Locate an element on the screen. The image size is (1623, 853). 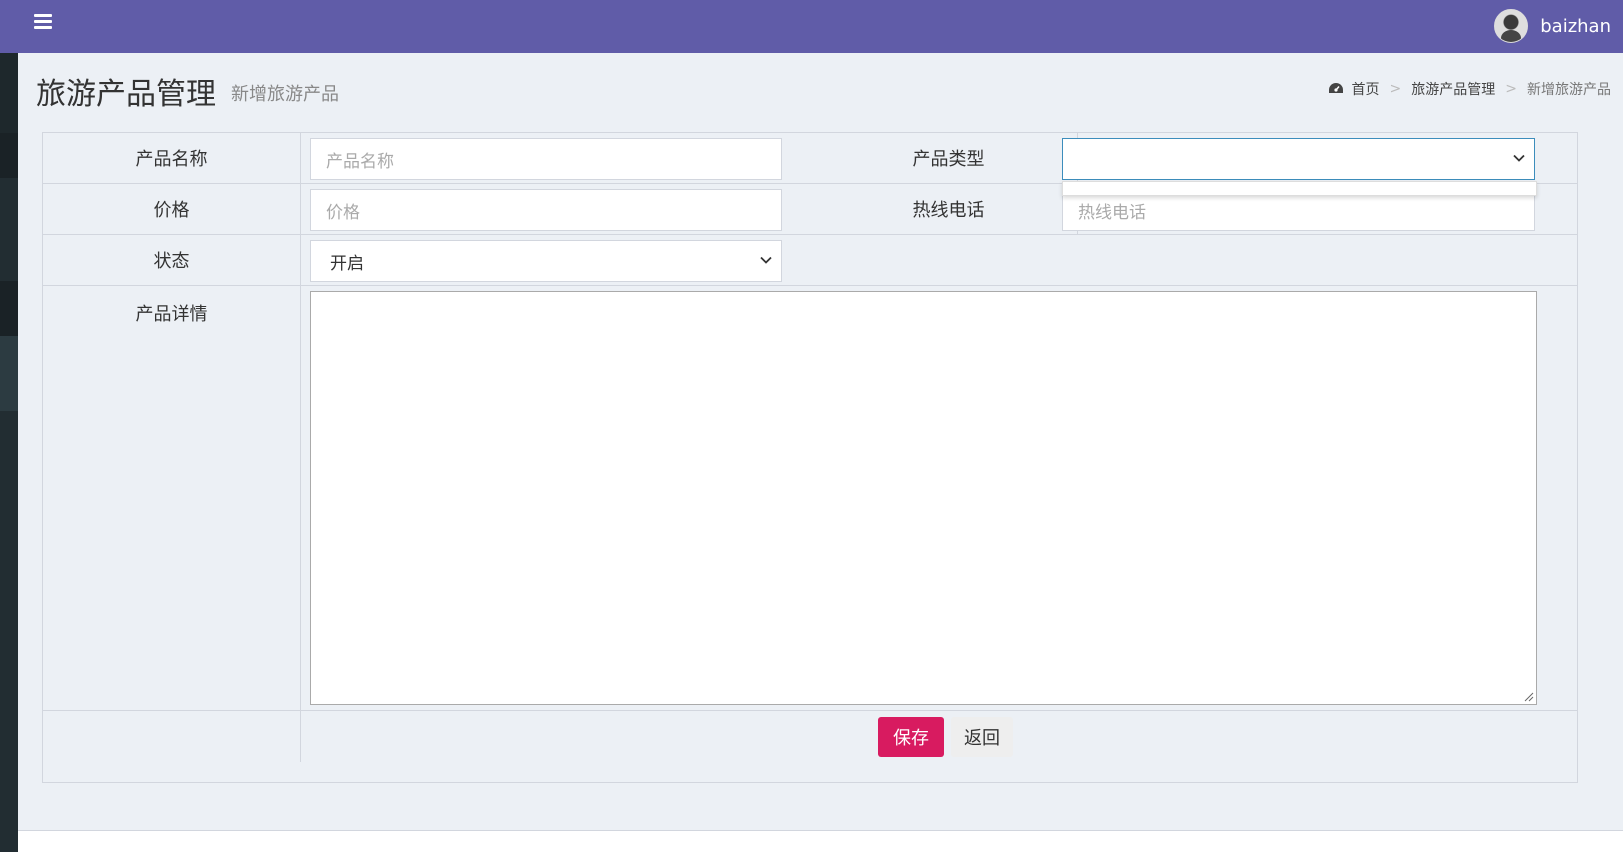
hamburger-icon is located at coordinates (43, 22).